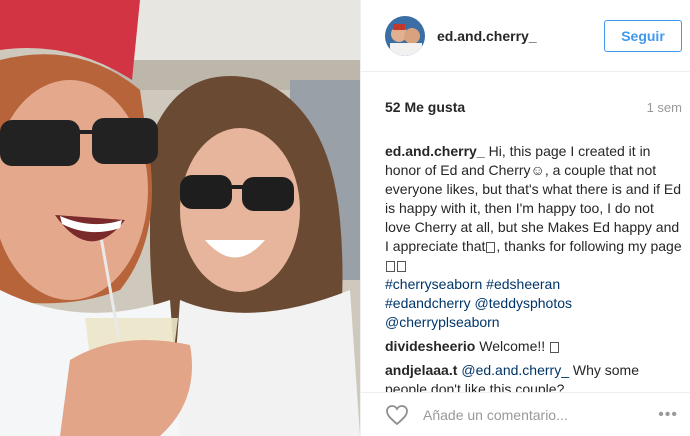  I want to click on follow-button: Seguir, so click(643, 35).